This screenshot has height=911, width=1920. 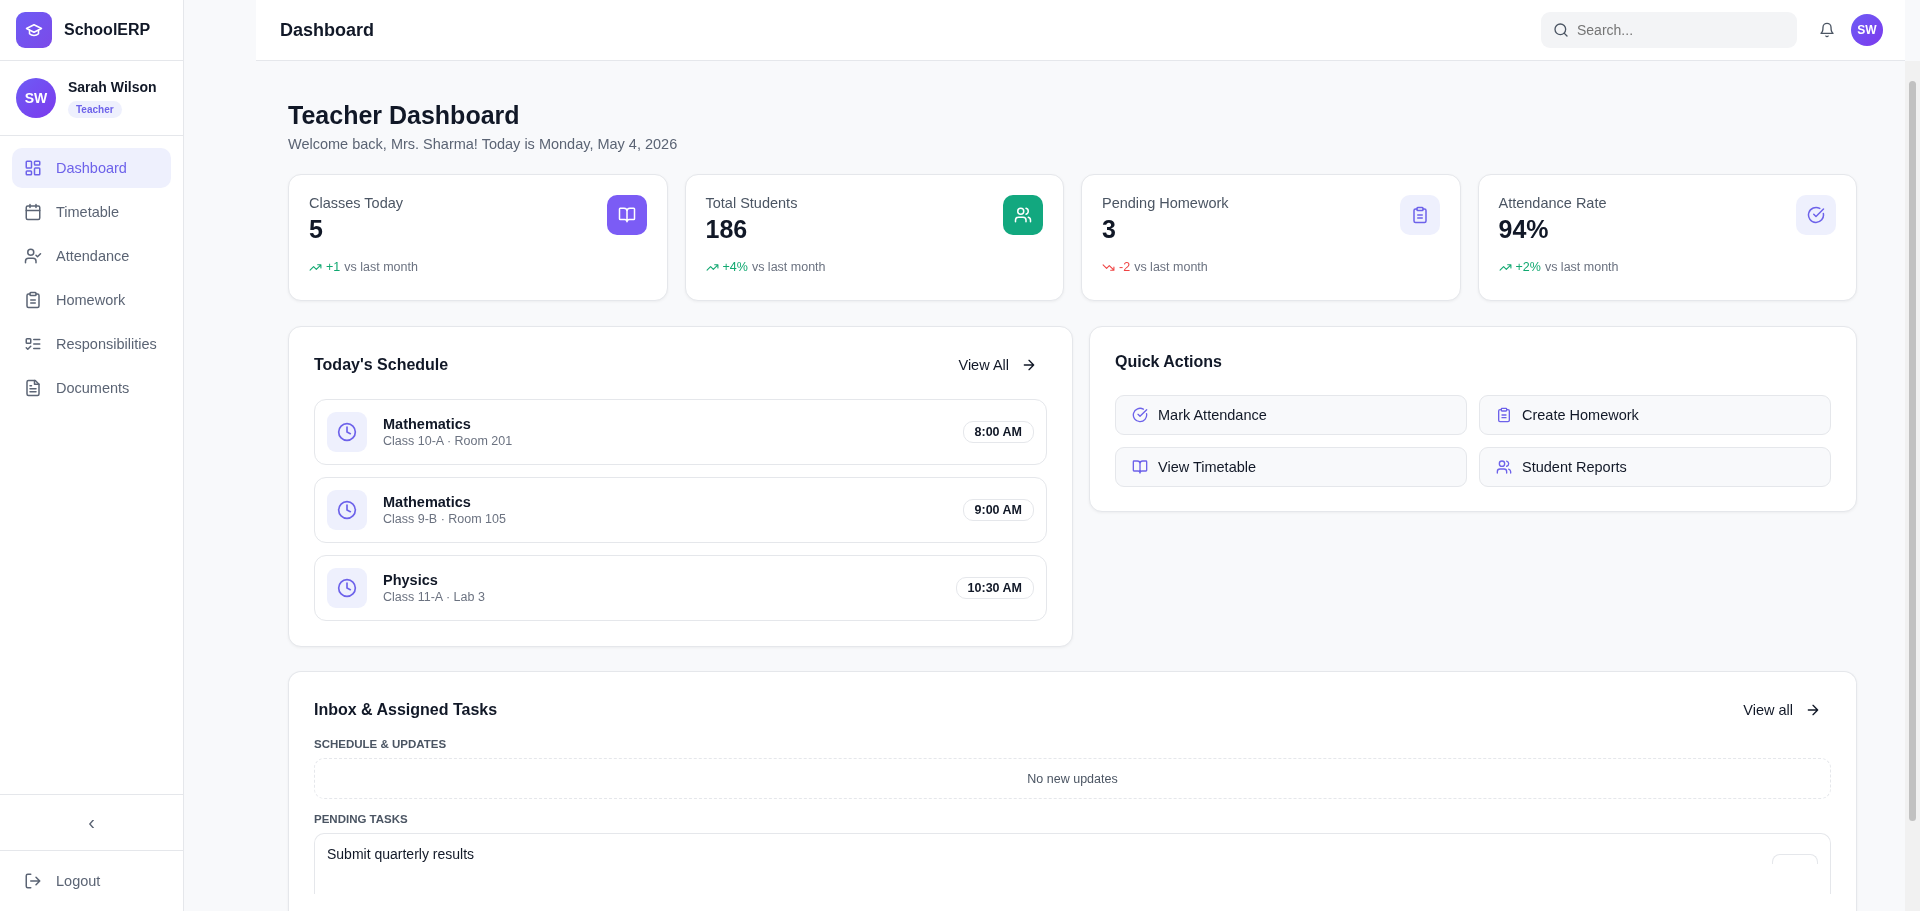 What do you see at coordinates (91, 256) in the screenshot?
I see `nav-item: Attendance` at bounding box center [91, 256].